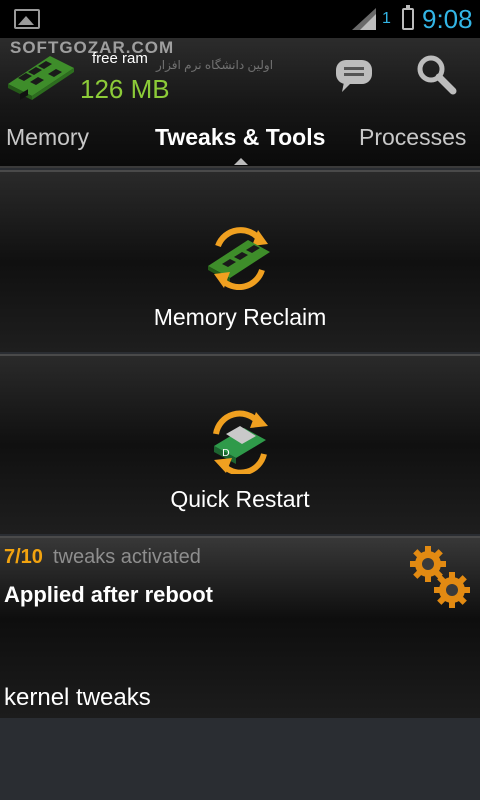 The image size is (480, 800). What do you see at coordinates (240, 317) in the screenshot?
I see `memory-reclaim-label: Memory Reclaim` at bounding box center [240, 317].